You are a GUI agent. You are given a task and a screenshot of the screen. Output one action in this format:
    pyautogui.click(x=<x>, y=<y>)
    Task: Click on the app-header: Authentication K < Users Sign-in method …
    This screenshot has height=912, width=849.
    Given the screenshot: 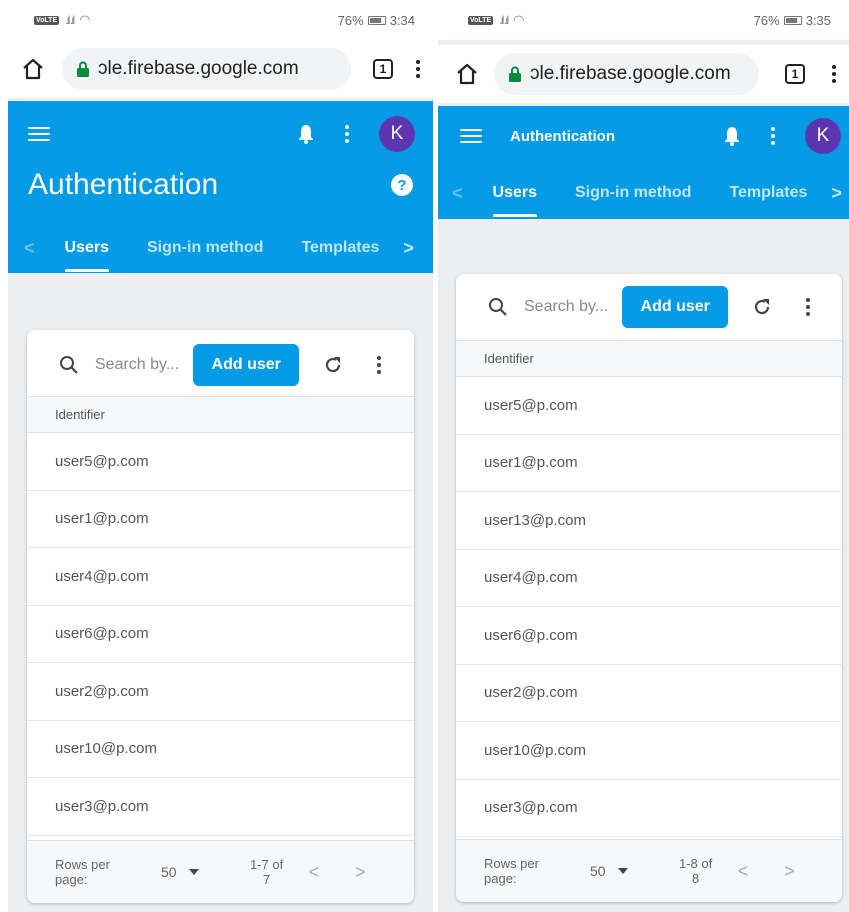 What is the action you would take?
    pyautogui.click(x=643, y=162)
    